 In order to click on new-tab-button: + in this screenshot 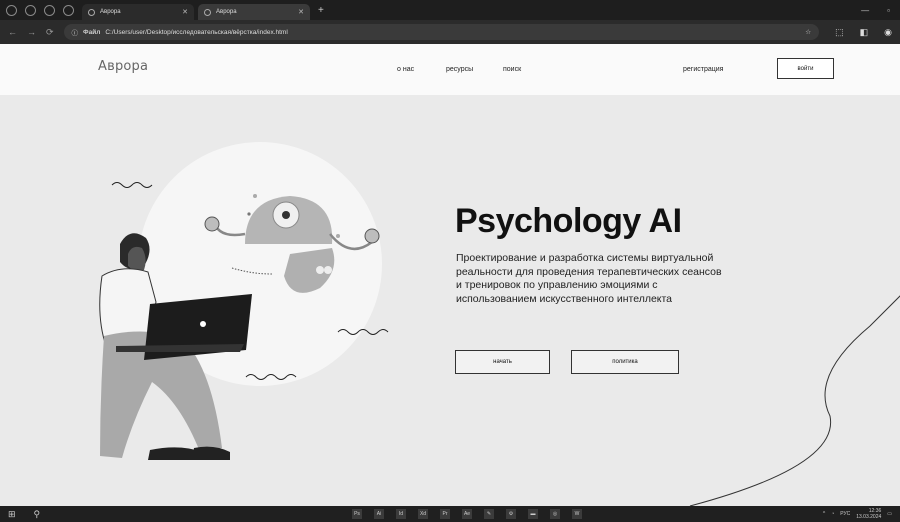, I will do `click(321, 10)`.